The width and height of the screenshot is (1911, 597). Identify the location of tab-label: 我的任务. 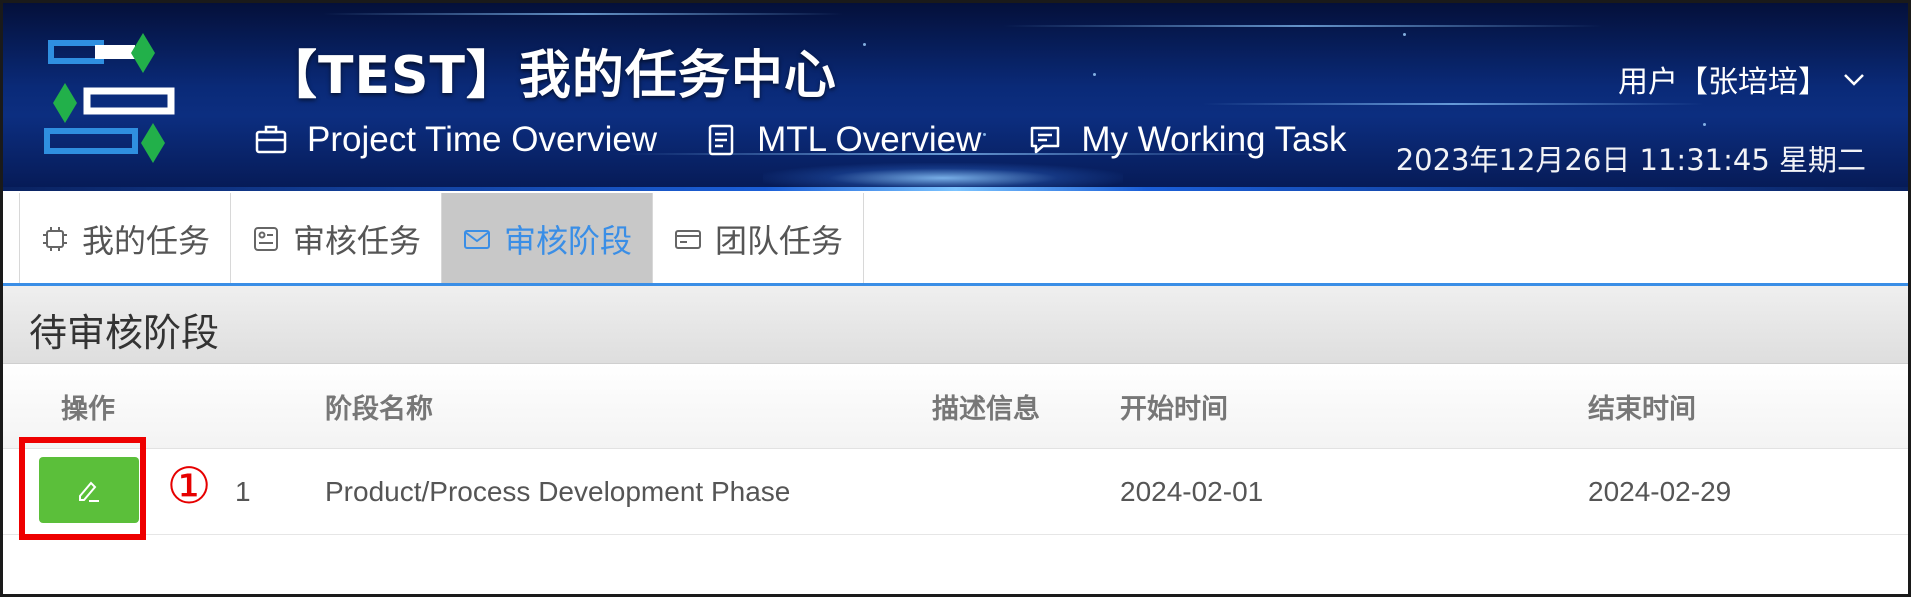
(146, 240).